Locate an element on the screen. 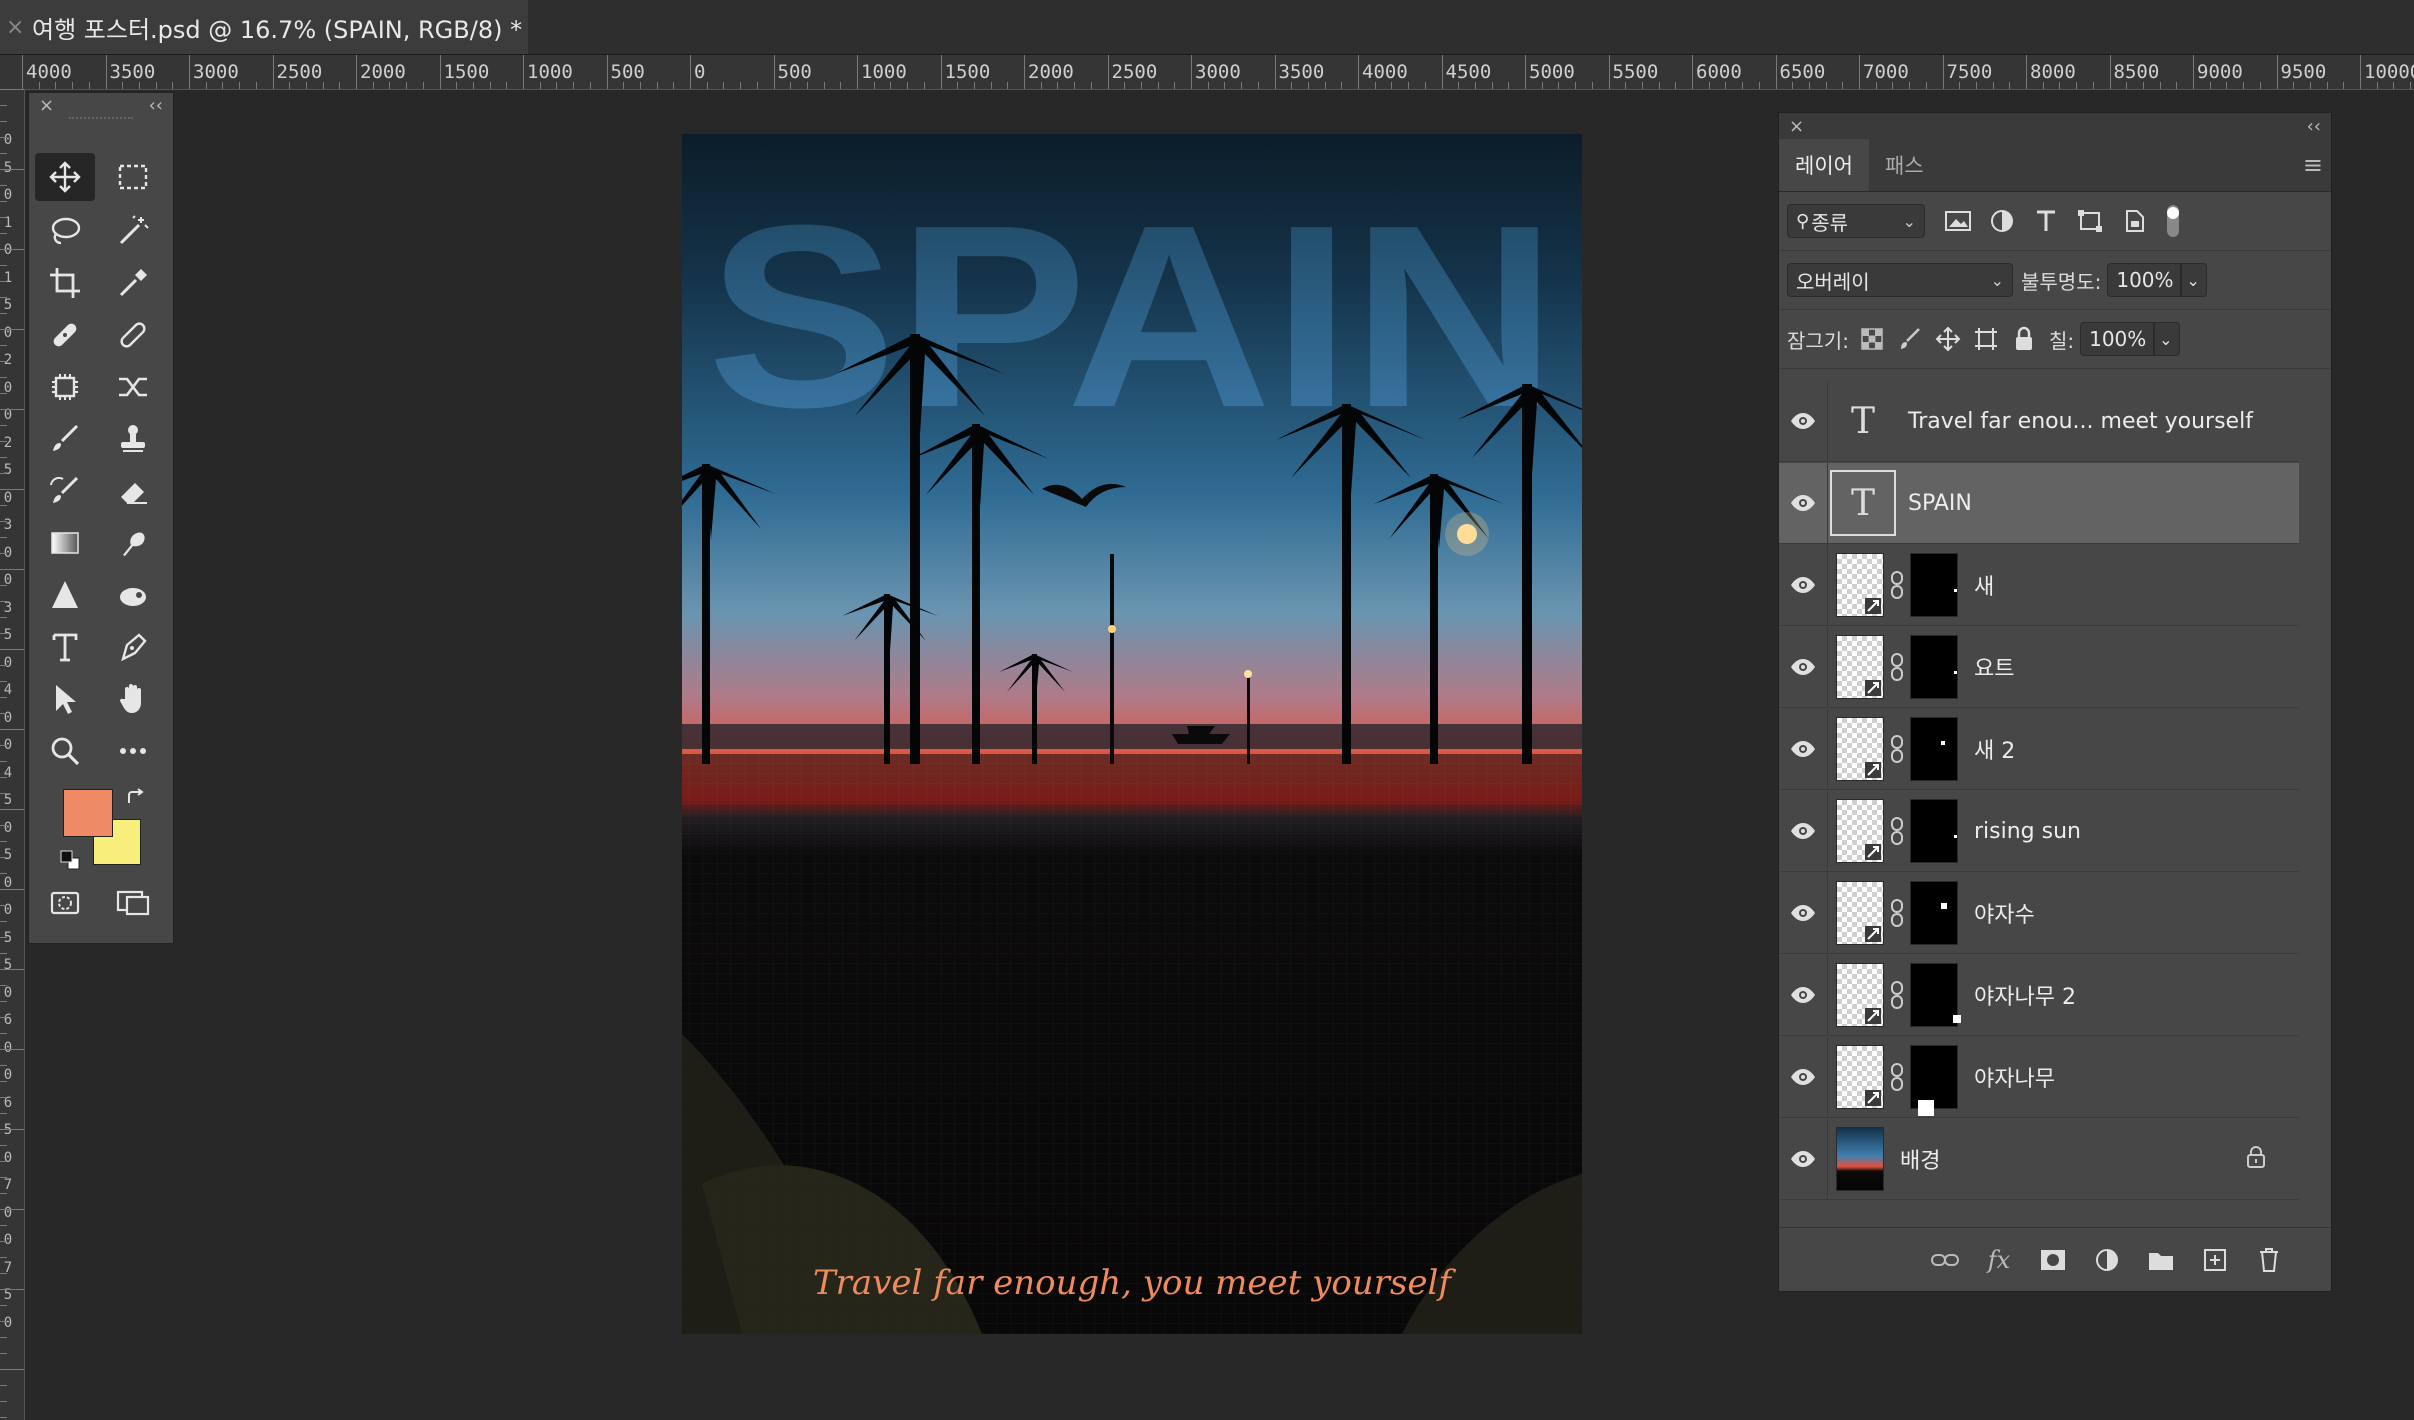 This screenshot has width=2414, height=1420. hand-tool is located at coordinates (133, 699).